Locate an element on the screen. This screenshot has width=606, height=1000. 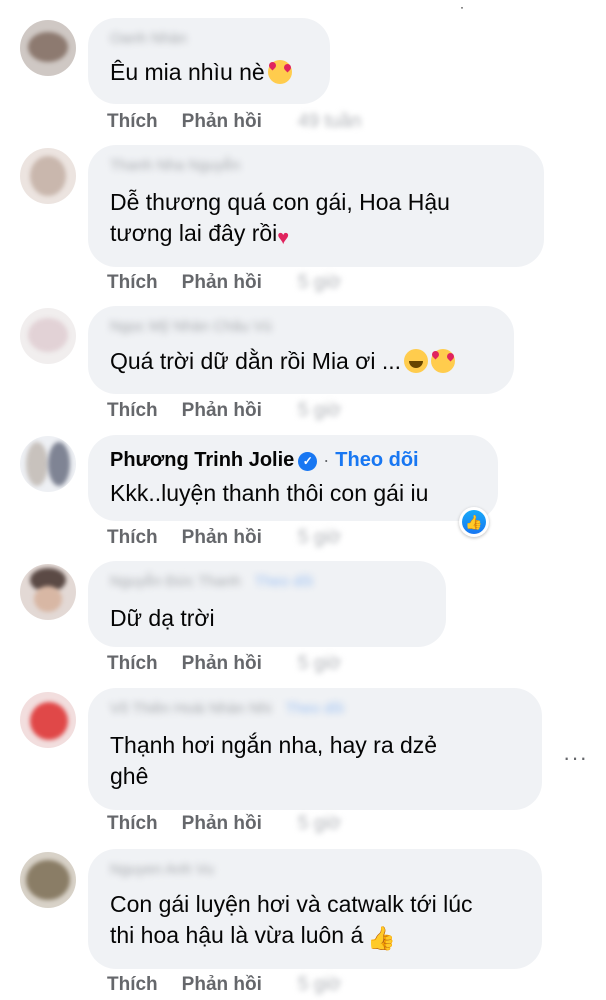
comment-author: Võ Thiên Hoài Nhàn Nhi Theo dõi is located at coordinates (227, 709).